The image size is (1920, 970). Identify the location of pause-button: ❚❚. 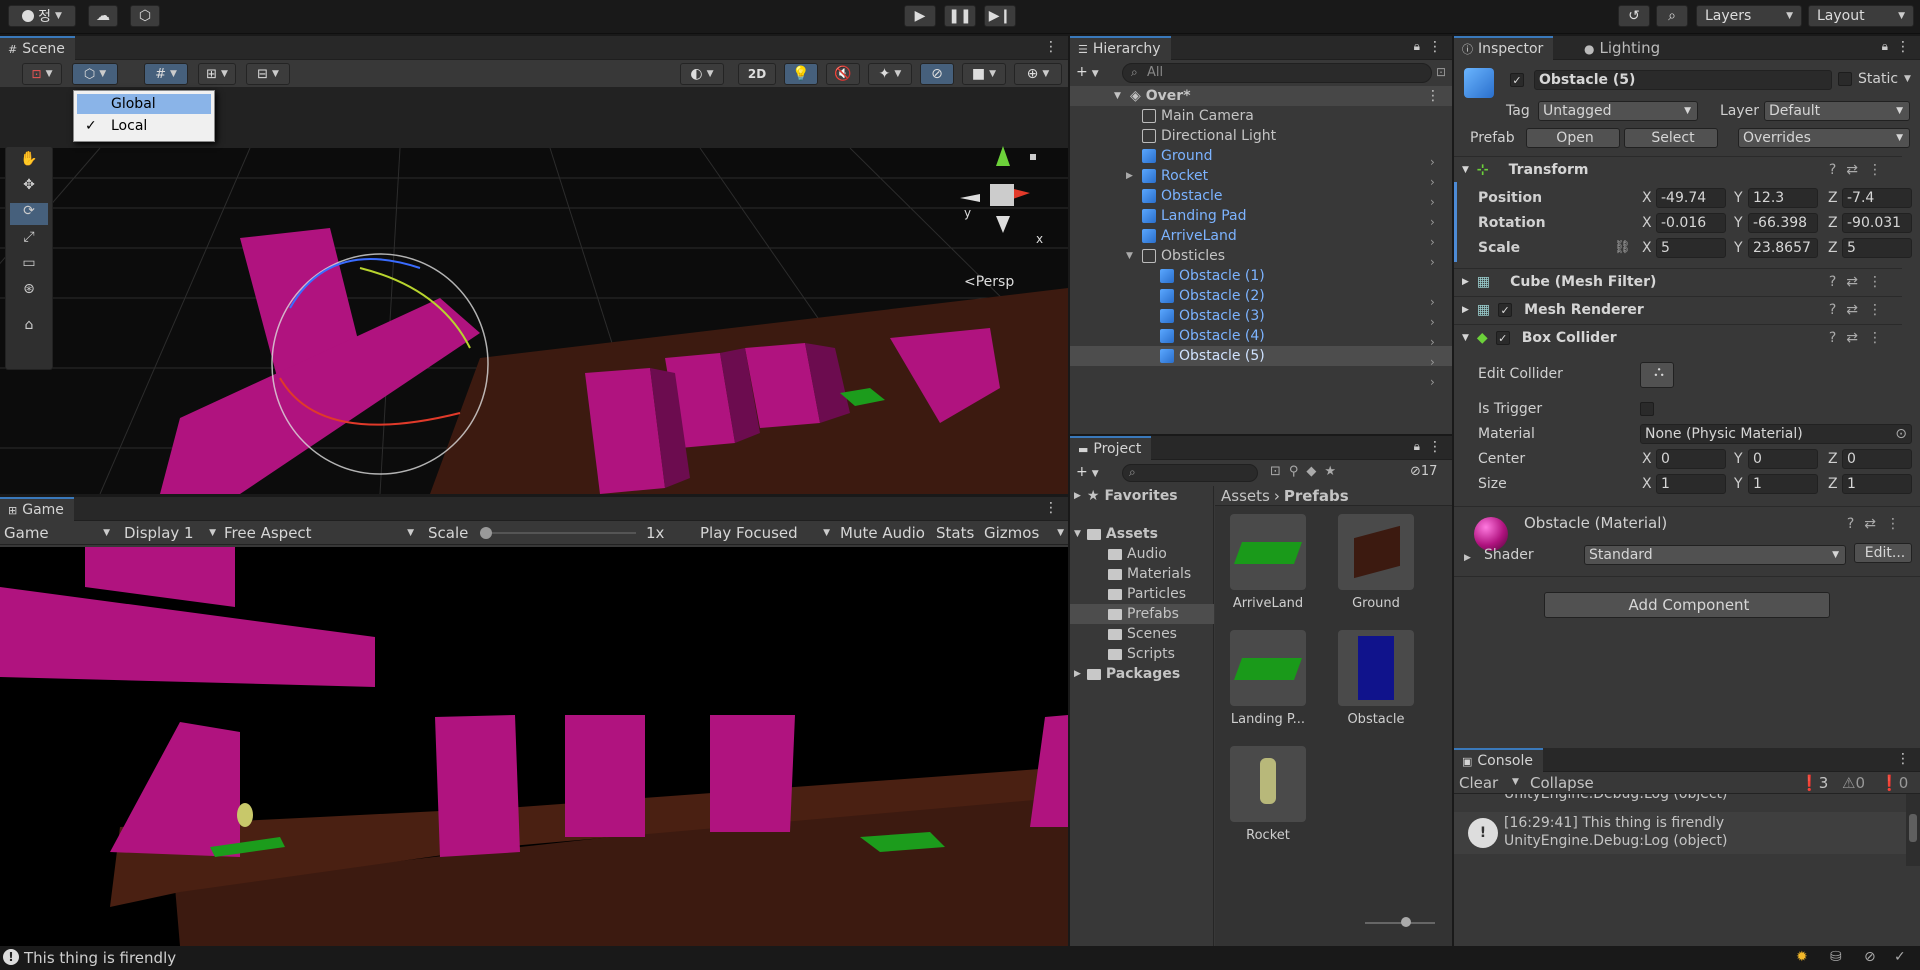
(960, 16).